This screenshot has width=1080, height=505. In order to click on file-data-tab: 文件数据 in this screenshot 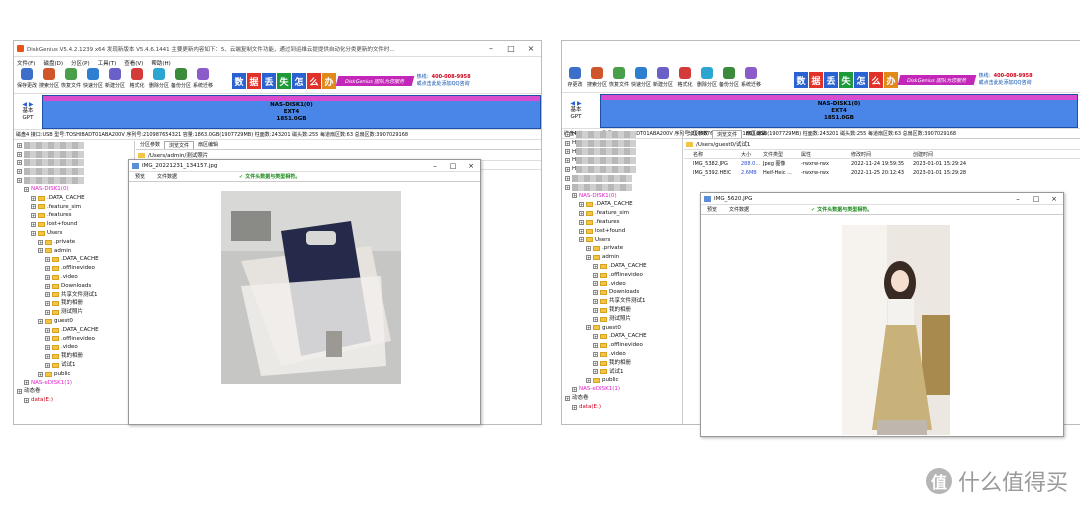, I will do `click(167, 176)`.